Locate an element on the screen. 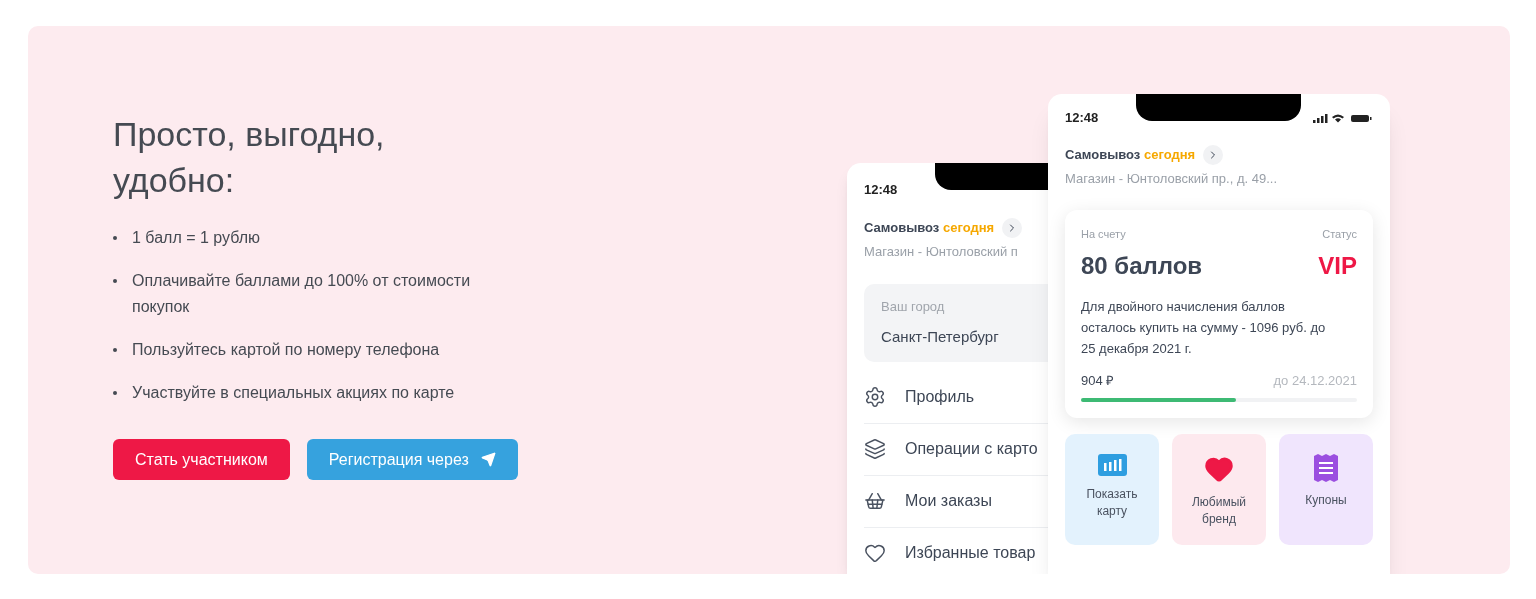 This screenshot has width=1536, height=599. status-value: VIP is located at coordinates (1337, 265).